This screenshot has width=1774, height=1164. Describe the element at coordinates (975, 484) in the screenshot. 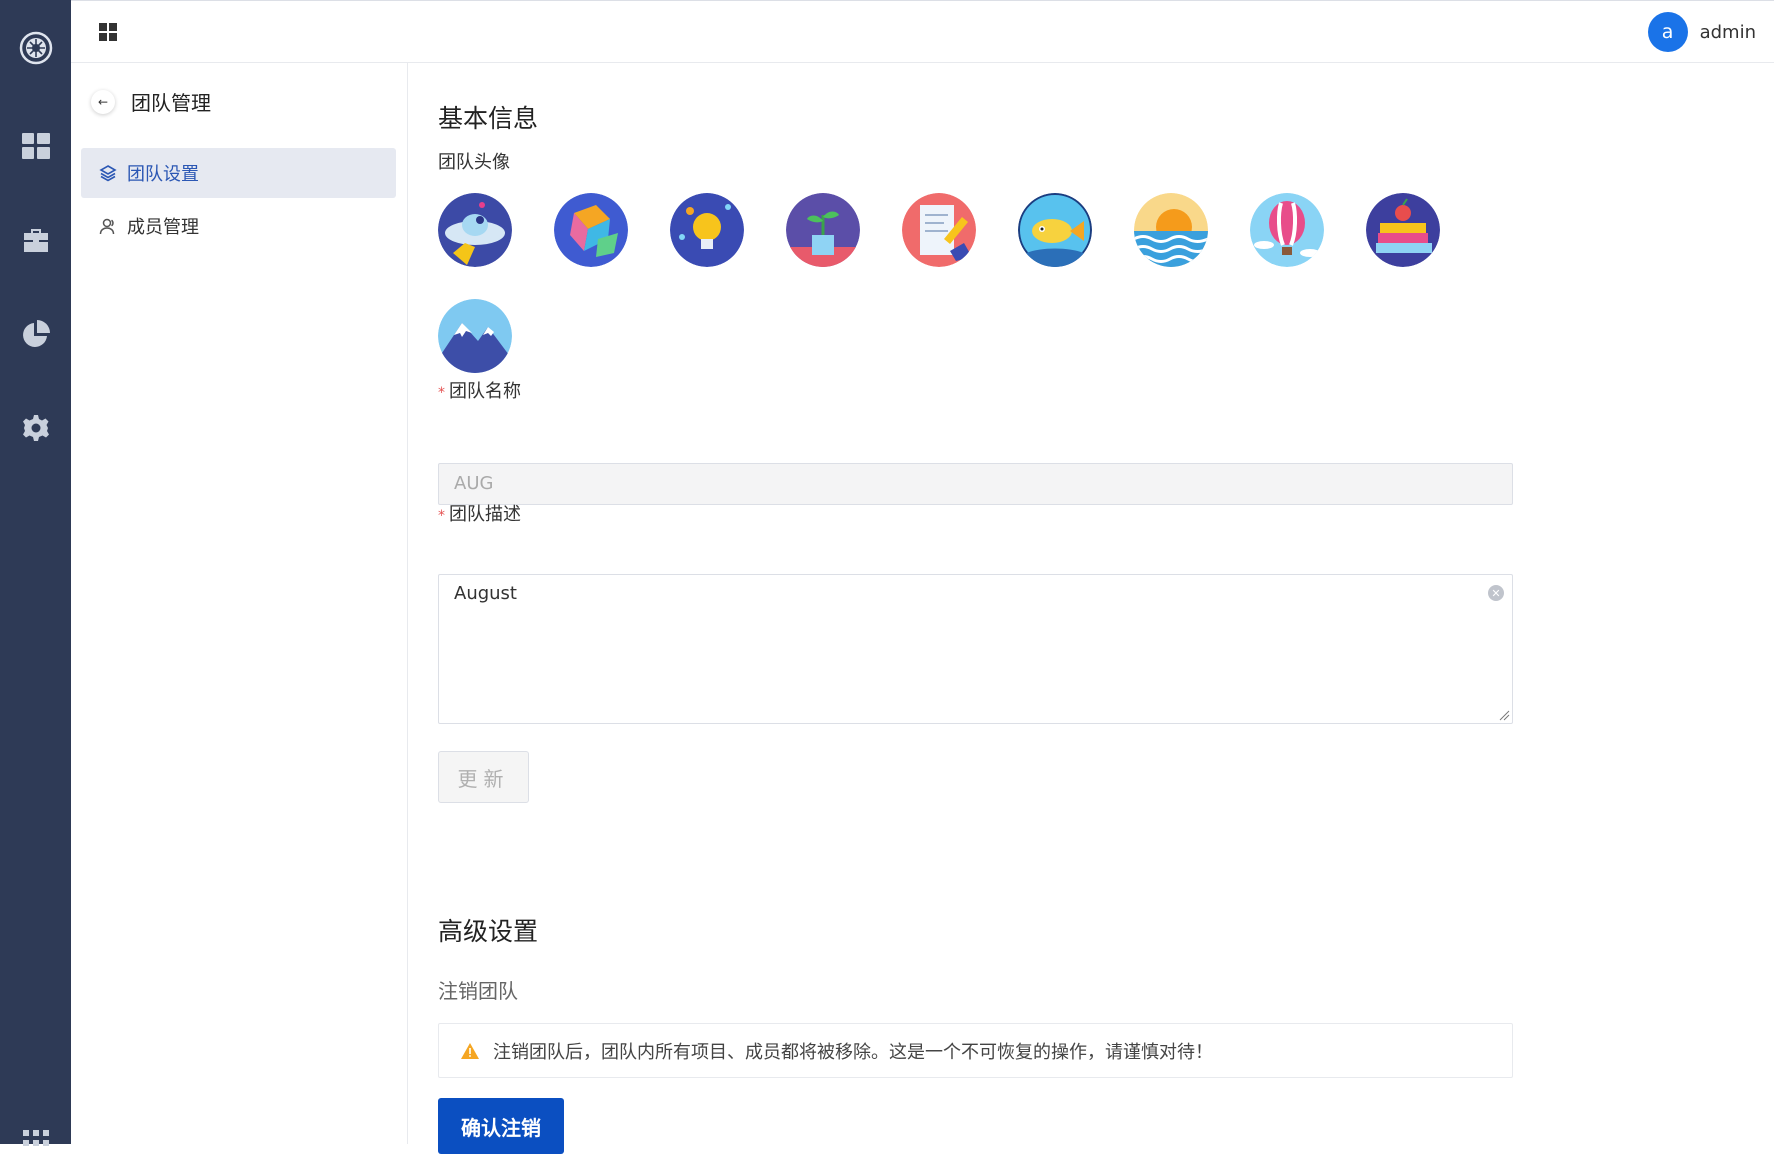

I see `team-name-field: AUG` at that location.